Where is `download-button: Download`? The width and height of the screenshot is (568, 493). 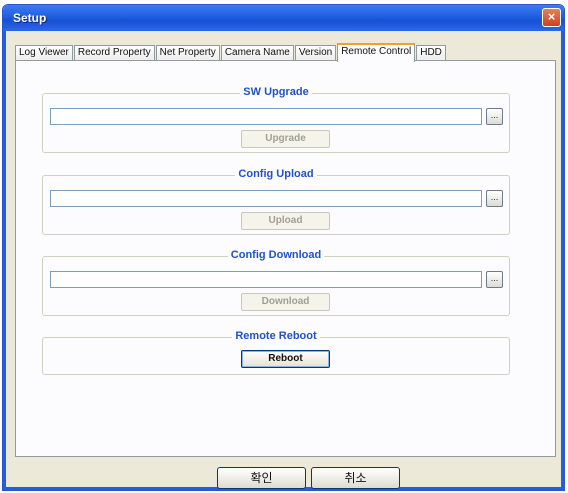
download-button: Download is located at coordinates (285, 302).